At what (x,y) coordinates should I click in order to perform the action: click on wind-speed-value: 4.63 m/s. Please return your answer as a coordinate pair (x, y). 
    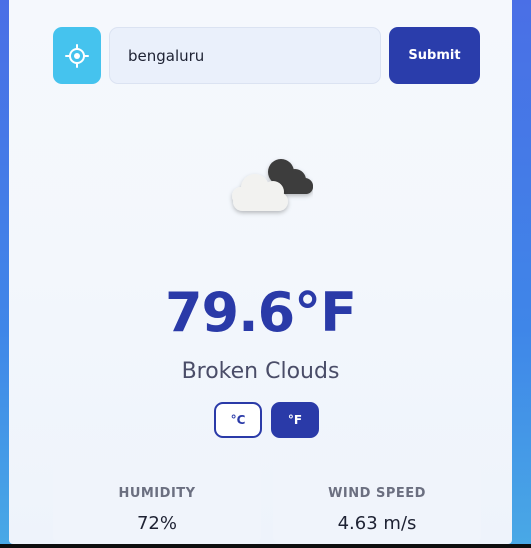
    Looking at the image, I should click on (377, 523).